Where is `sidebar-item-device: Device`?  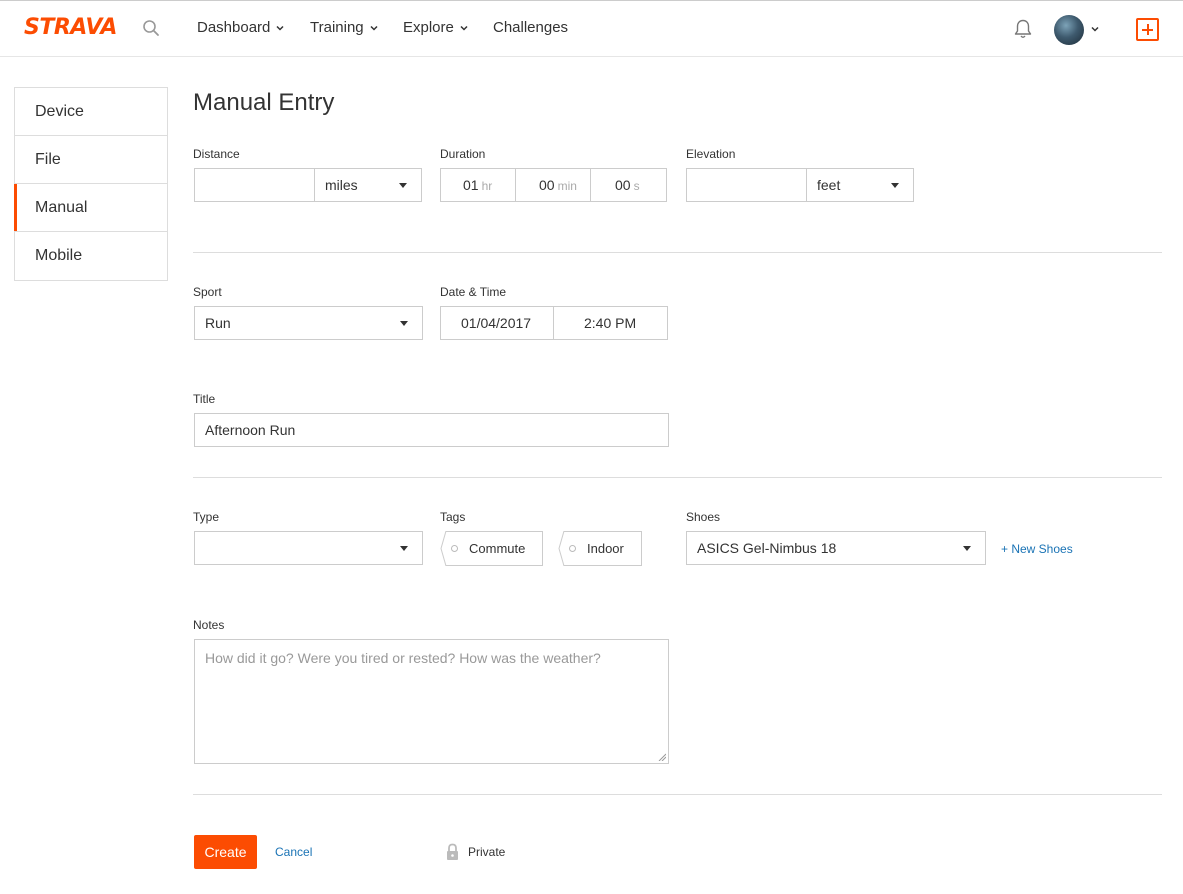
sidebar-item-device: Device is located at coordinates (91, 112).